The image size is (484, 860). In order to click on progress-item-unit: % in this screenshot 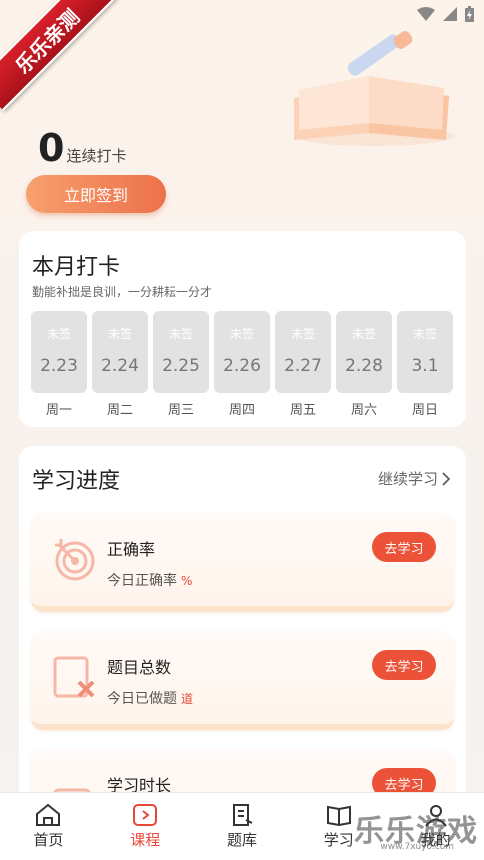, I will do `click(187, 581)`.